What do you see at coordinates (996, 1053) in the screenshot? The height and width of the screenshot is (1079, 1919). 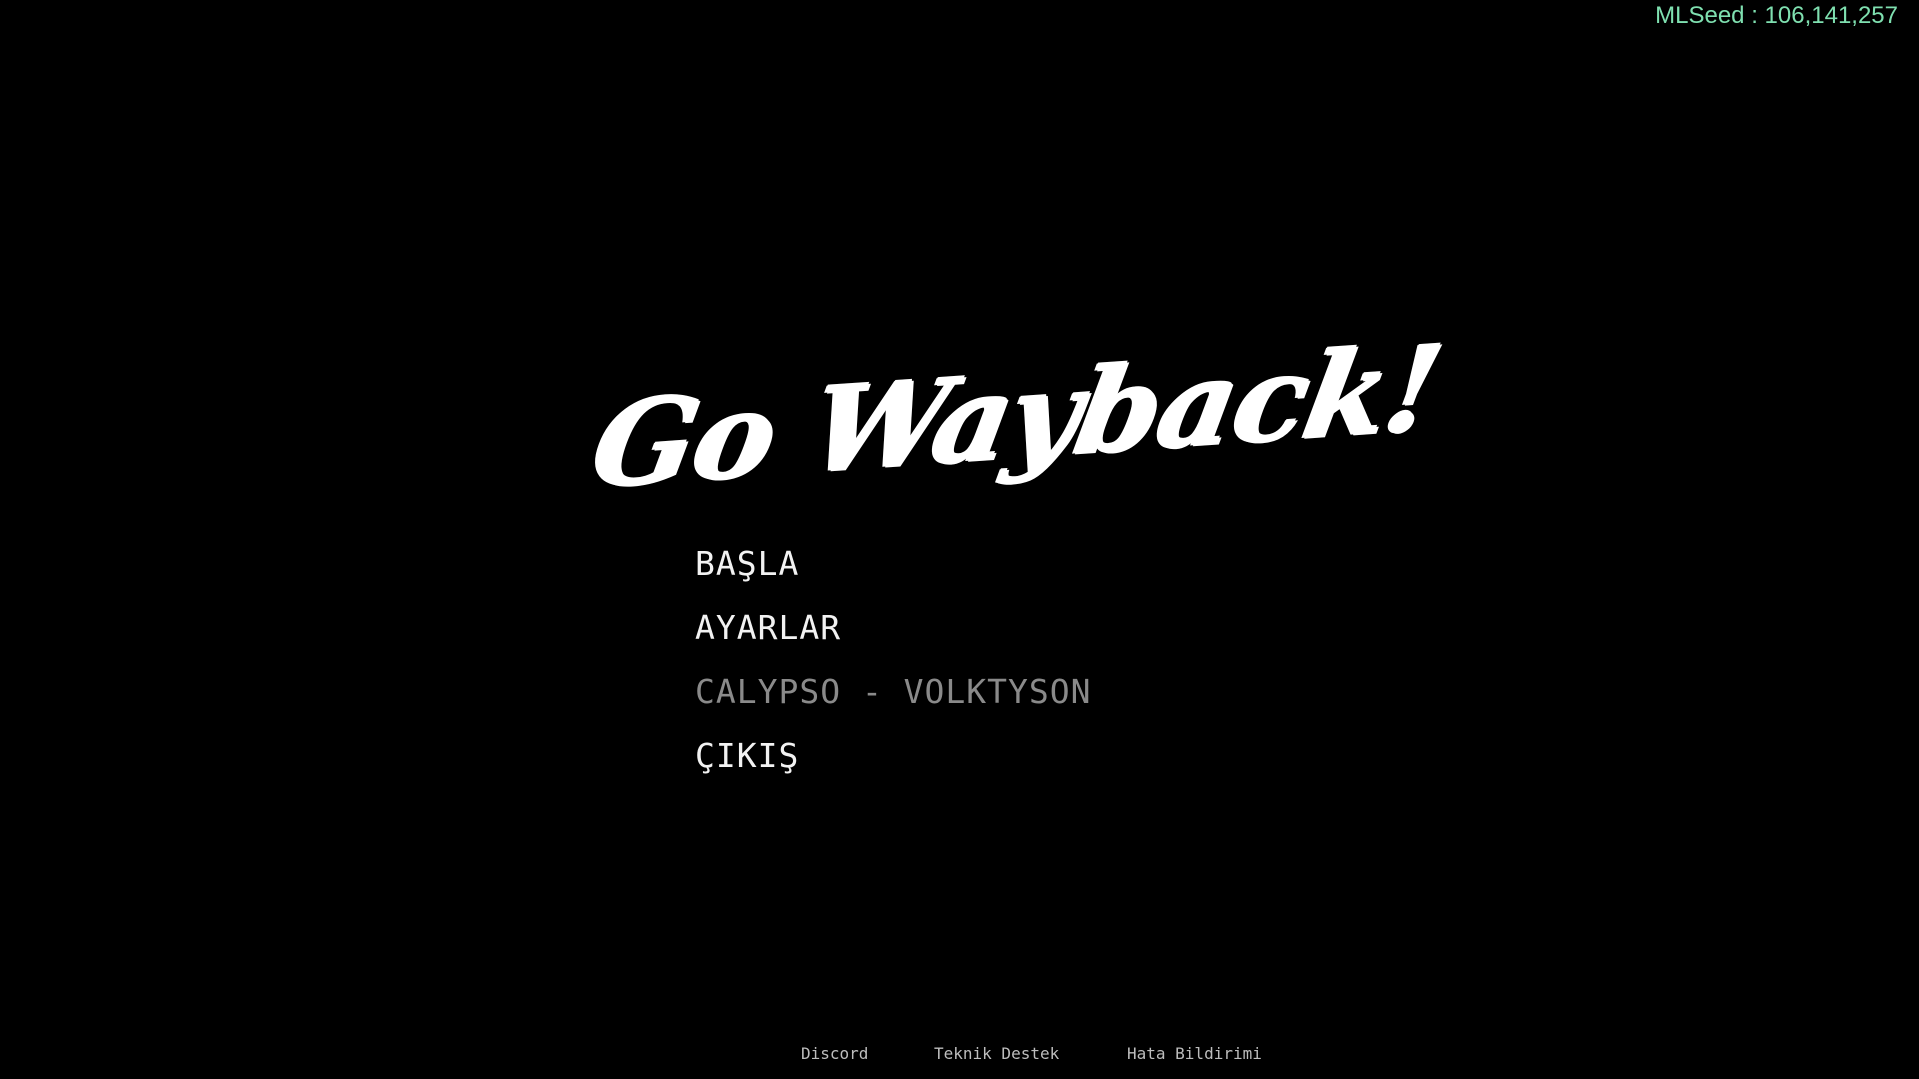 I see `technical-support-link: Teknik Destek` at bounding box center [996, 1053].